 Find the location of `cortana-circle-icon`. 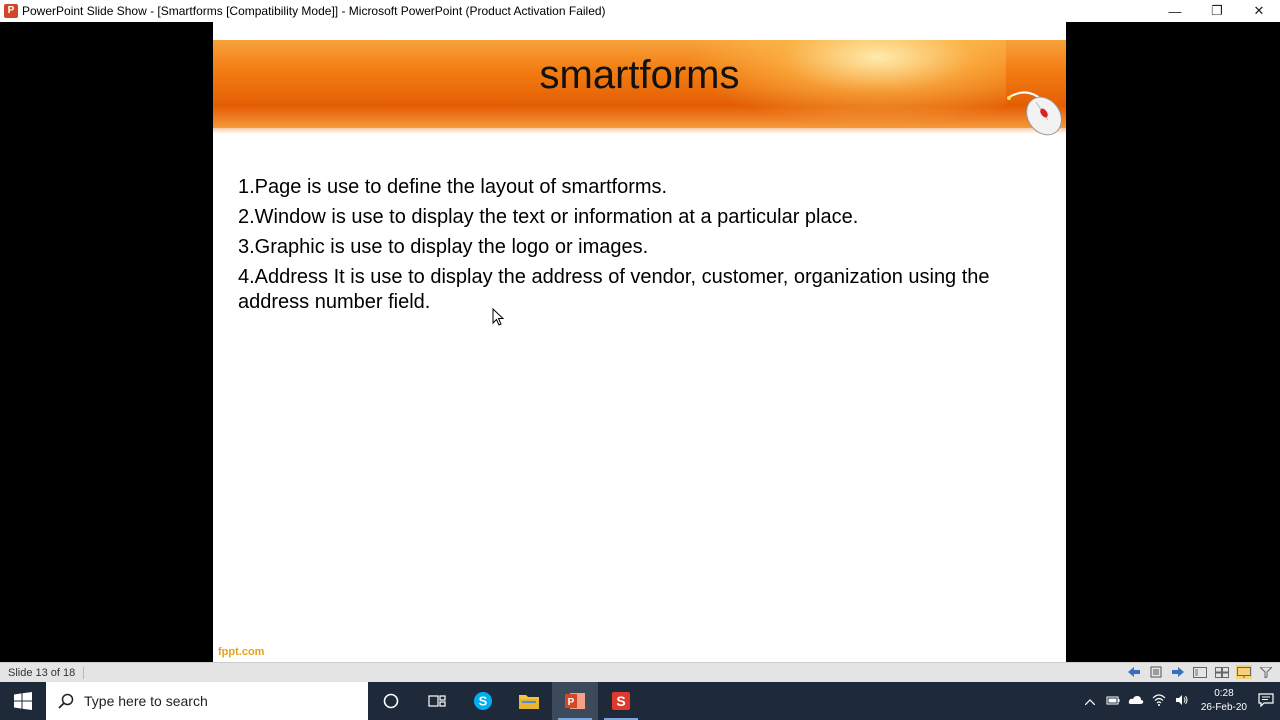

cortana-circle-icon is located at coordinates (391, 701).